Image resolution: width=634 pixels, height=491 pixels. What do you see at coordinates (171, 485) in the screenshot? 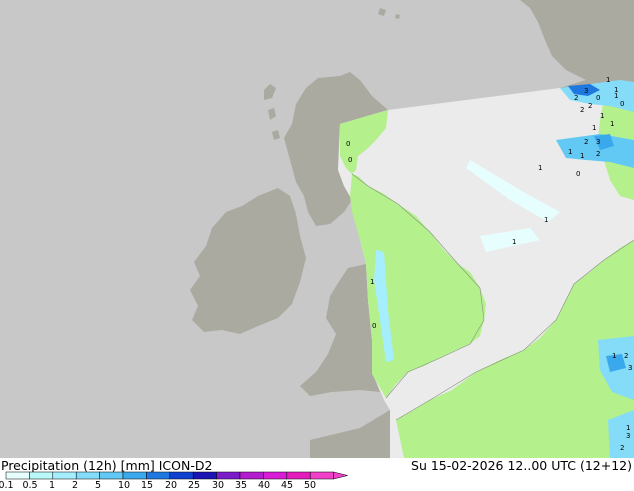
I see `legend-tick: 20` at bounding box center [171, 485].